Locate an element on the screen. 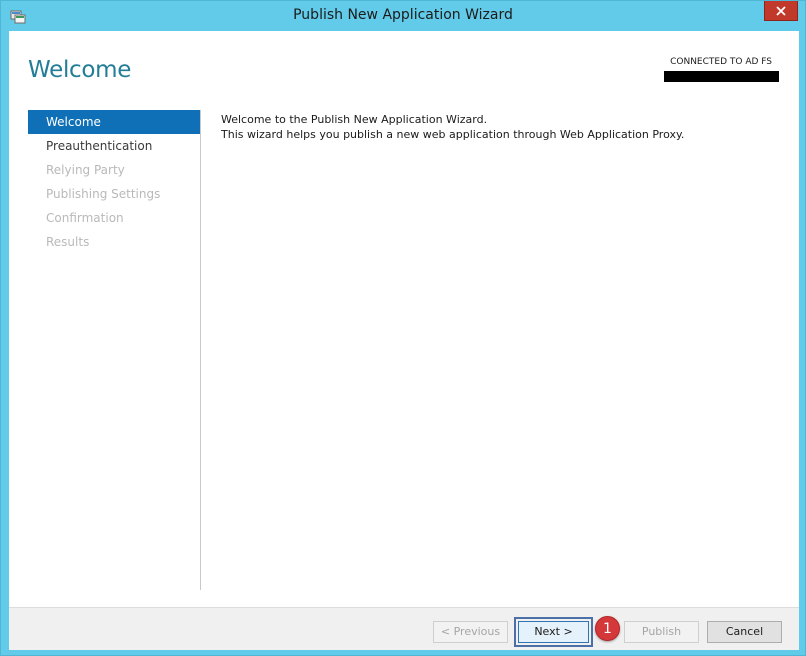  close-icon is located at coordinates (781, 11).